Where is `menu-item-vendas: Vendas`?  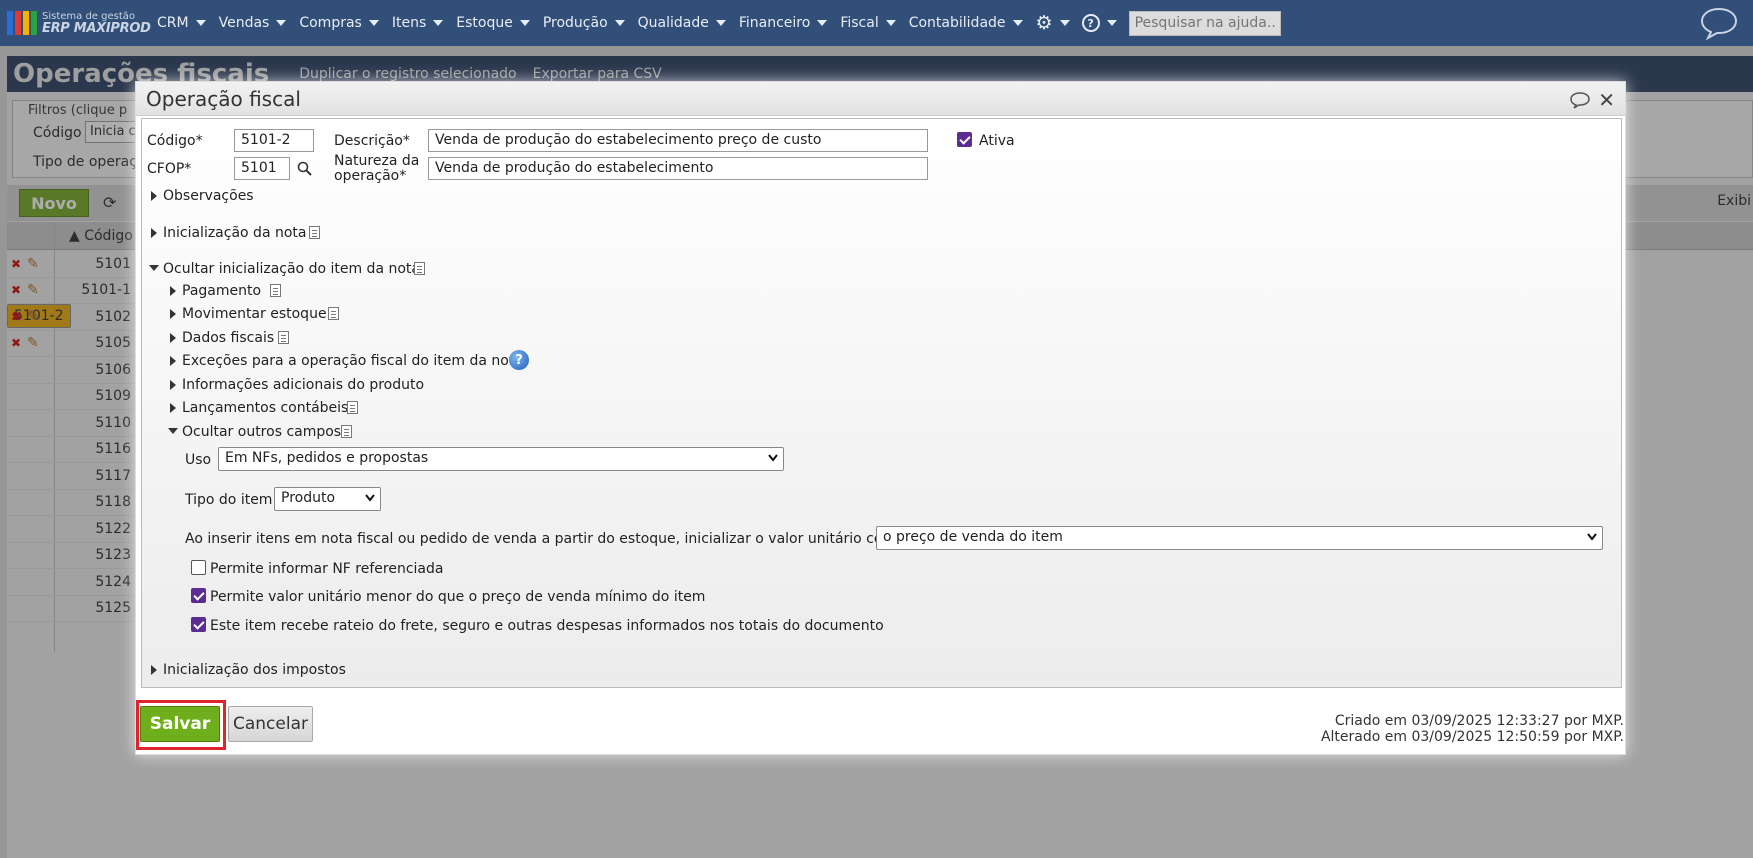 menu-item-vendas: Vendas is located at coordinates (253, 23).